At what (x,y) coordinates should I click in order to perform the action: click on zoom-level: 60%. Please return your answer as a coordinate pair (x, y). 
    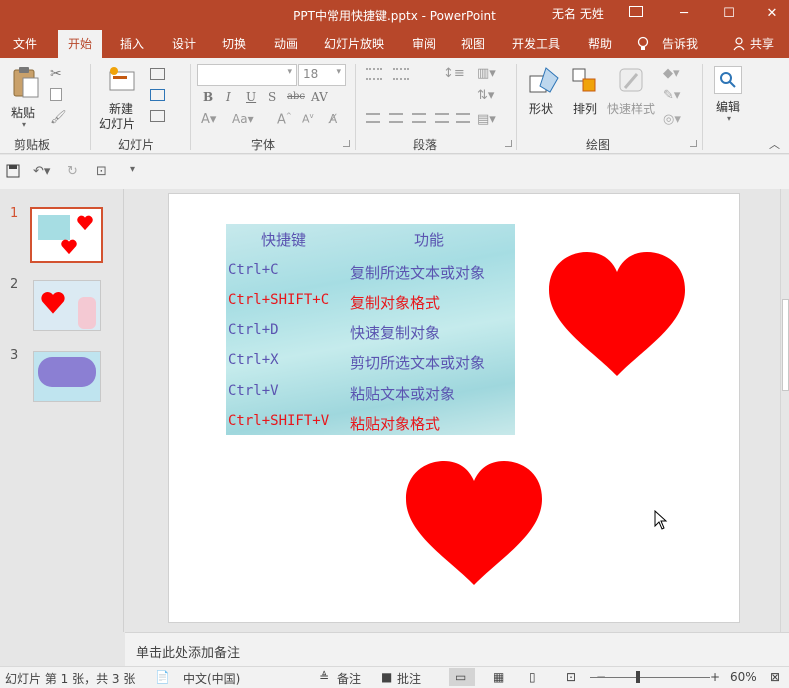
    Looking at the image, I should click on (743, 677).